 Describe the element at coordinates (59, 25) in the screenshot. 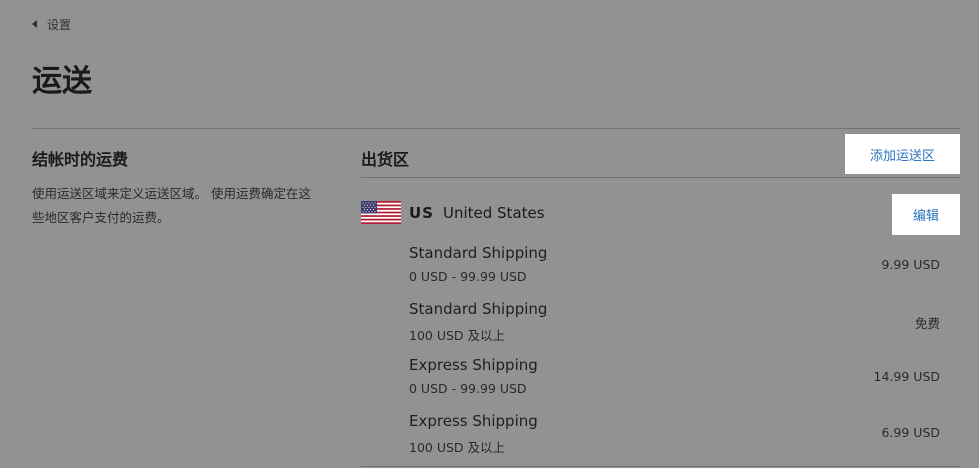

I see `breadcrumb-label: 设置` at that location.